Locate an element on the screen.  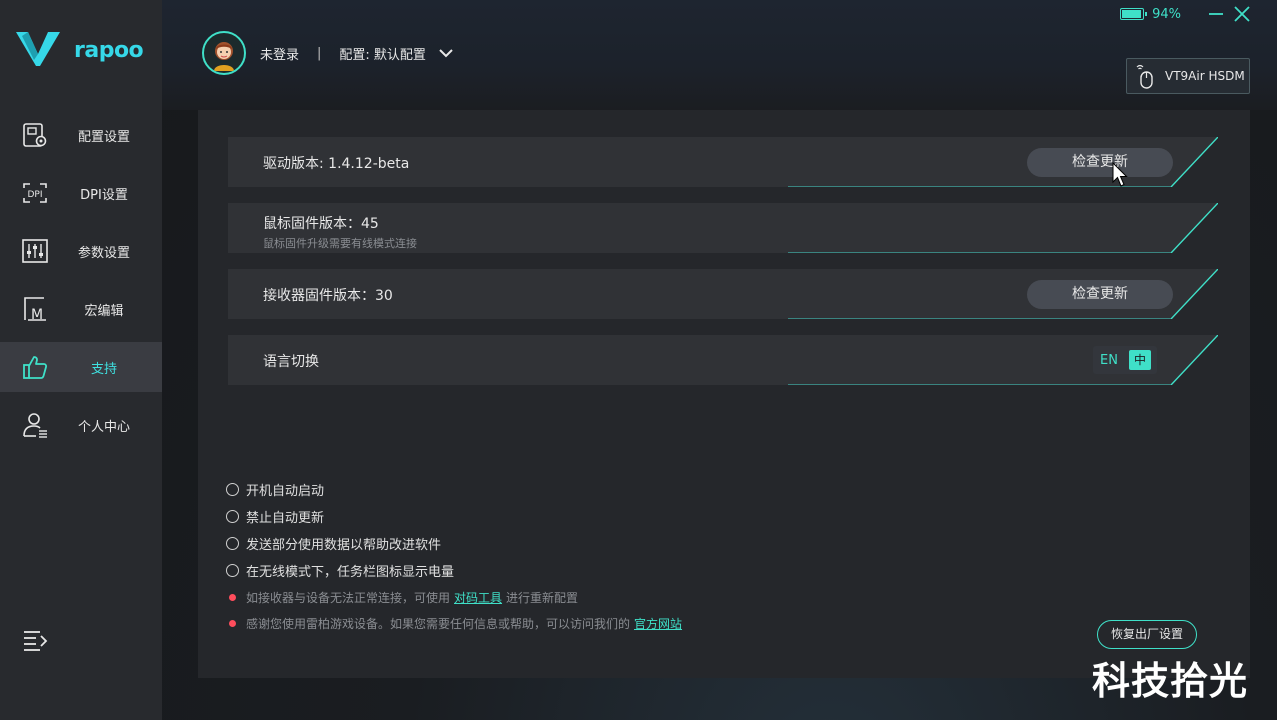
option-disable-autoupdate: 禁止自动更新 is located at coordinates (456, 516).